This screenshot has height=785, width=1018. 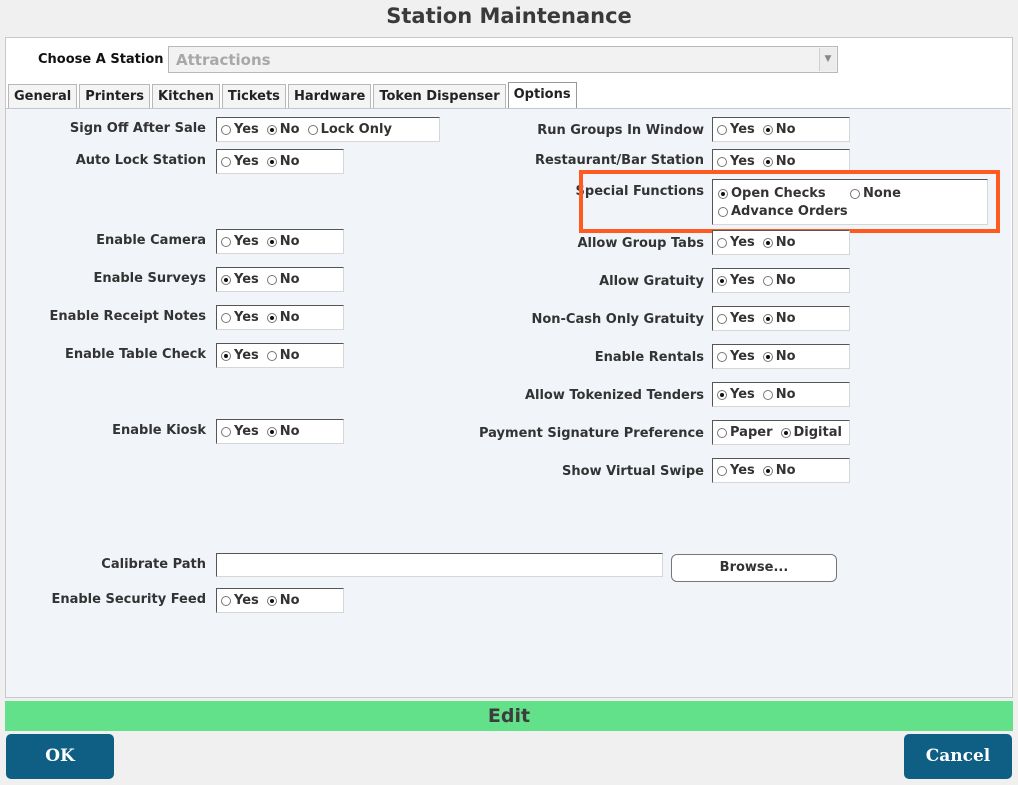 What do you see at coordinates (312, 129) in the screenshot?
I see `radio-lock-only-indicator` at bounding box center [312, 129].